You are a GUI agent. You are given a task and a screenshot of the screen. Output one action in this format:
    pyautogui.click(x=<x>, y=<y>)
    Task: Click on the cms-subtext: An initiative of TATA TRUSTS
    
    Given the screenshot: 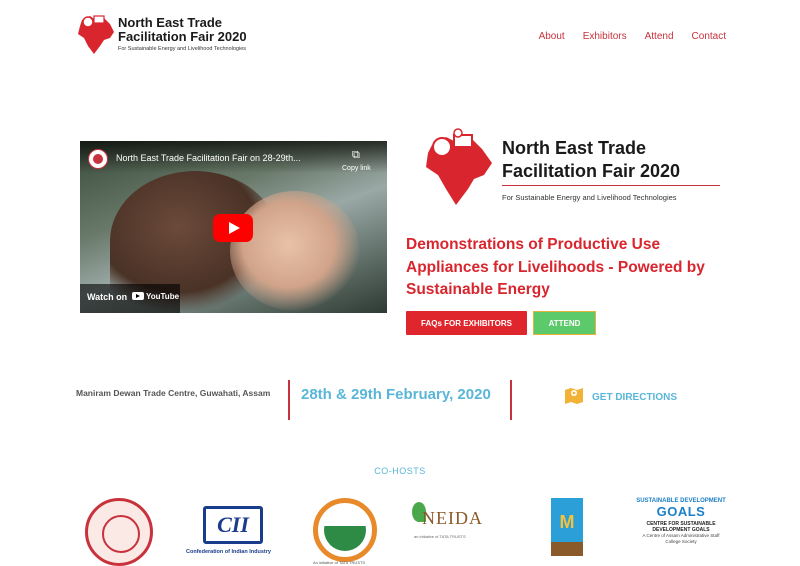 What is the action you would take?
    pyautogui.click(x=339, y=562)
    